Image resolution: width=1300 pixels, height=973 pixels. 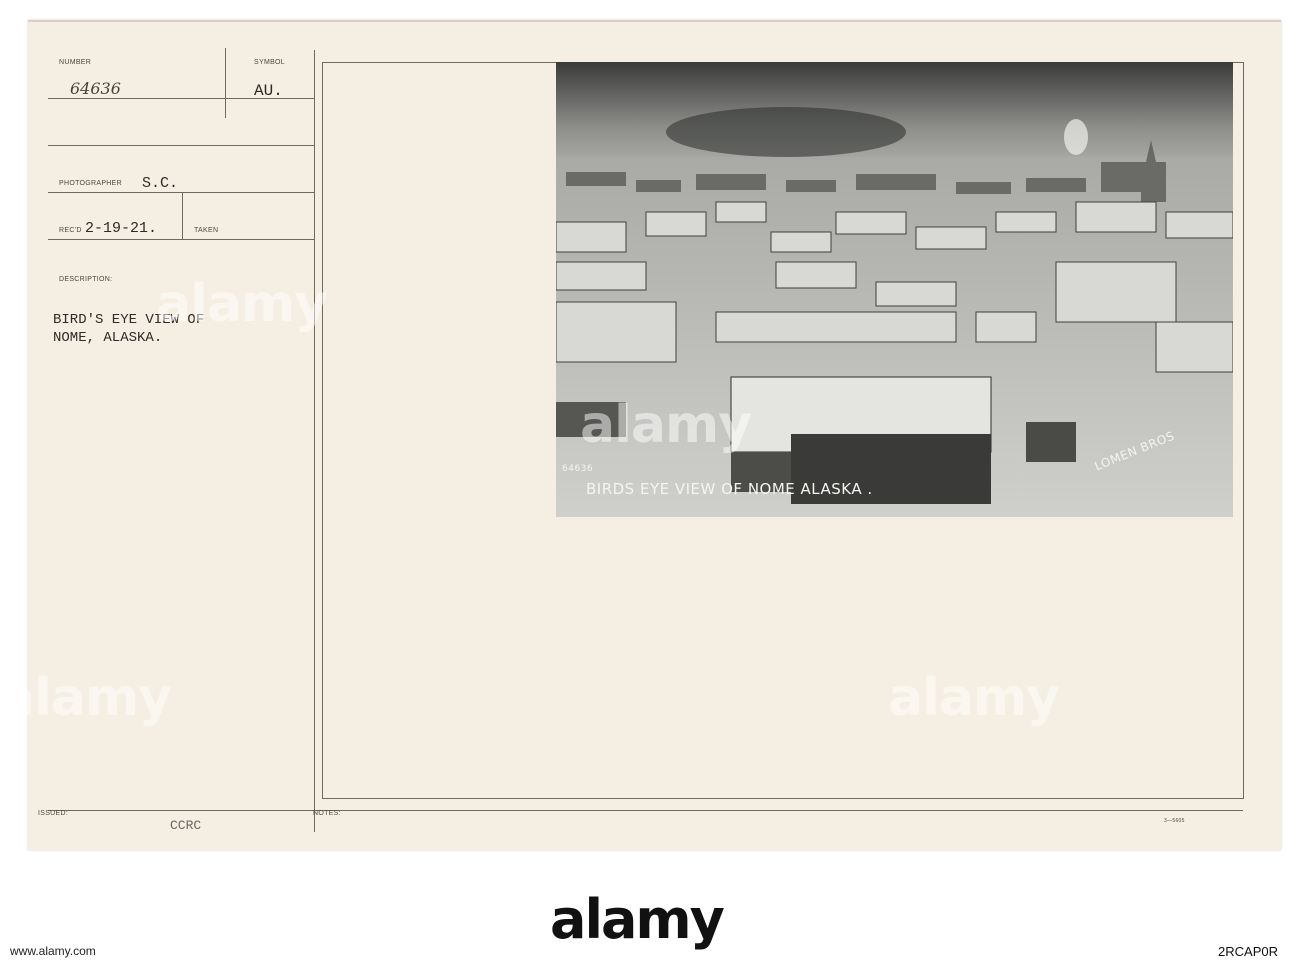 I want to click on issued-stamp: CCRC, so click(x=186, y=825).